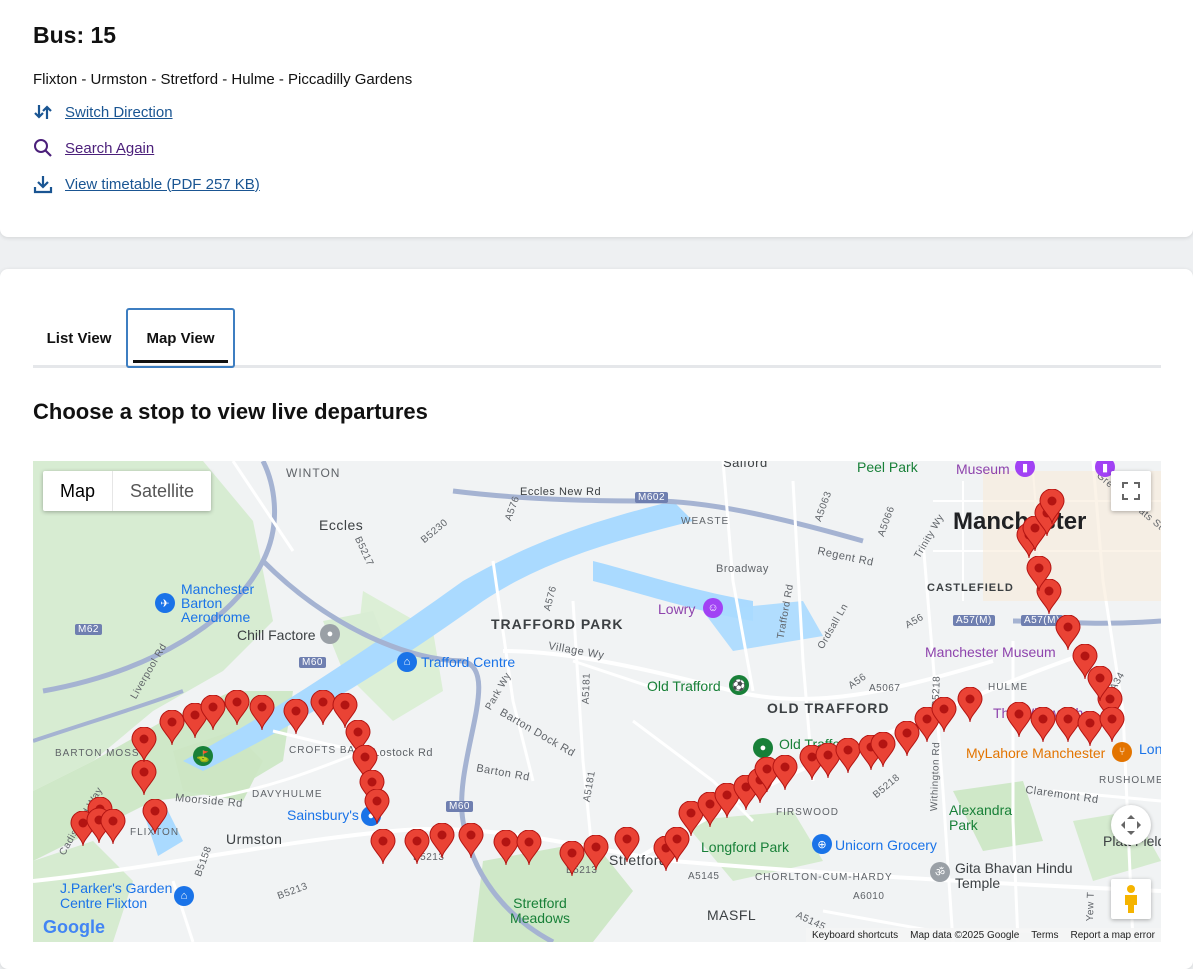 Image resolution: width=1193 pixels, height=969 pixels. I want to click on tab-list-view: List View, so click(79, 338).